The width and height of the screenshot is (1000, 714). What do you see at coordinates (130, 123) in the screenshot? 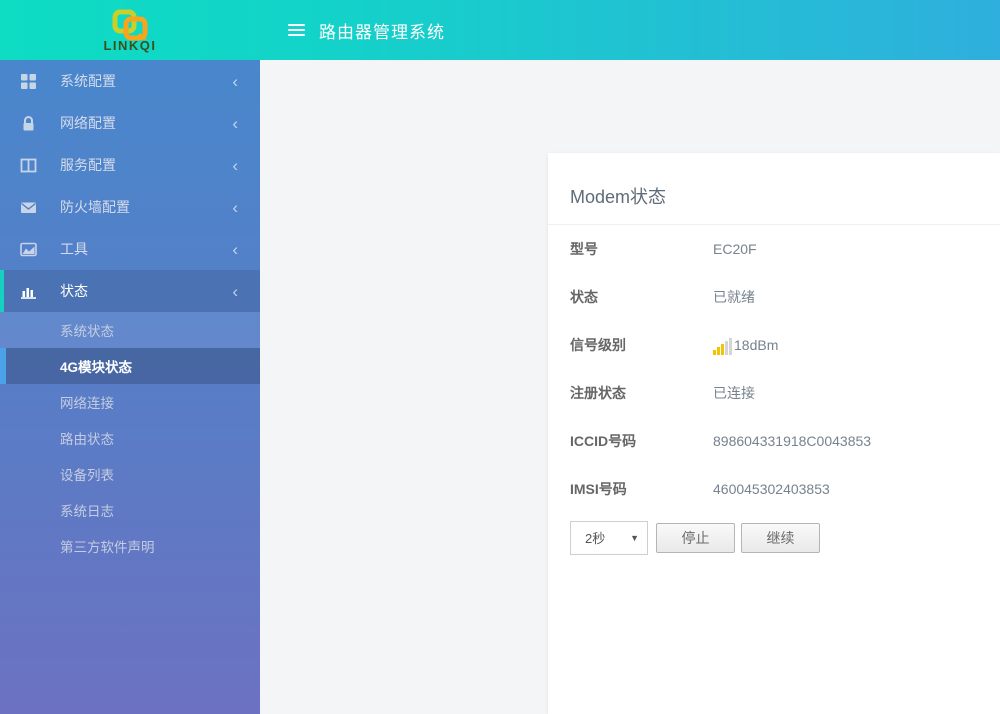
I see `sidebar-item-network-config: 网络配置 ‹` at bounding box center [130, 123].